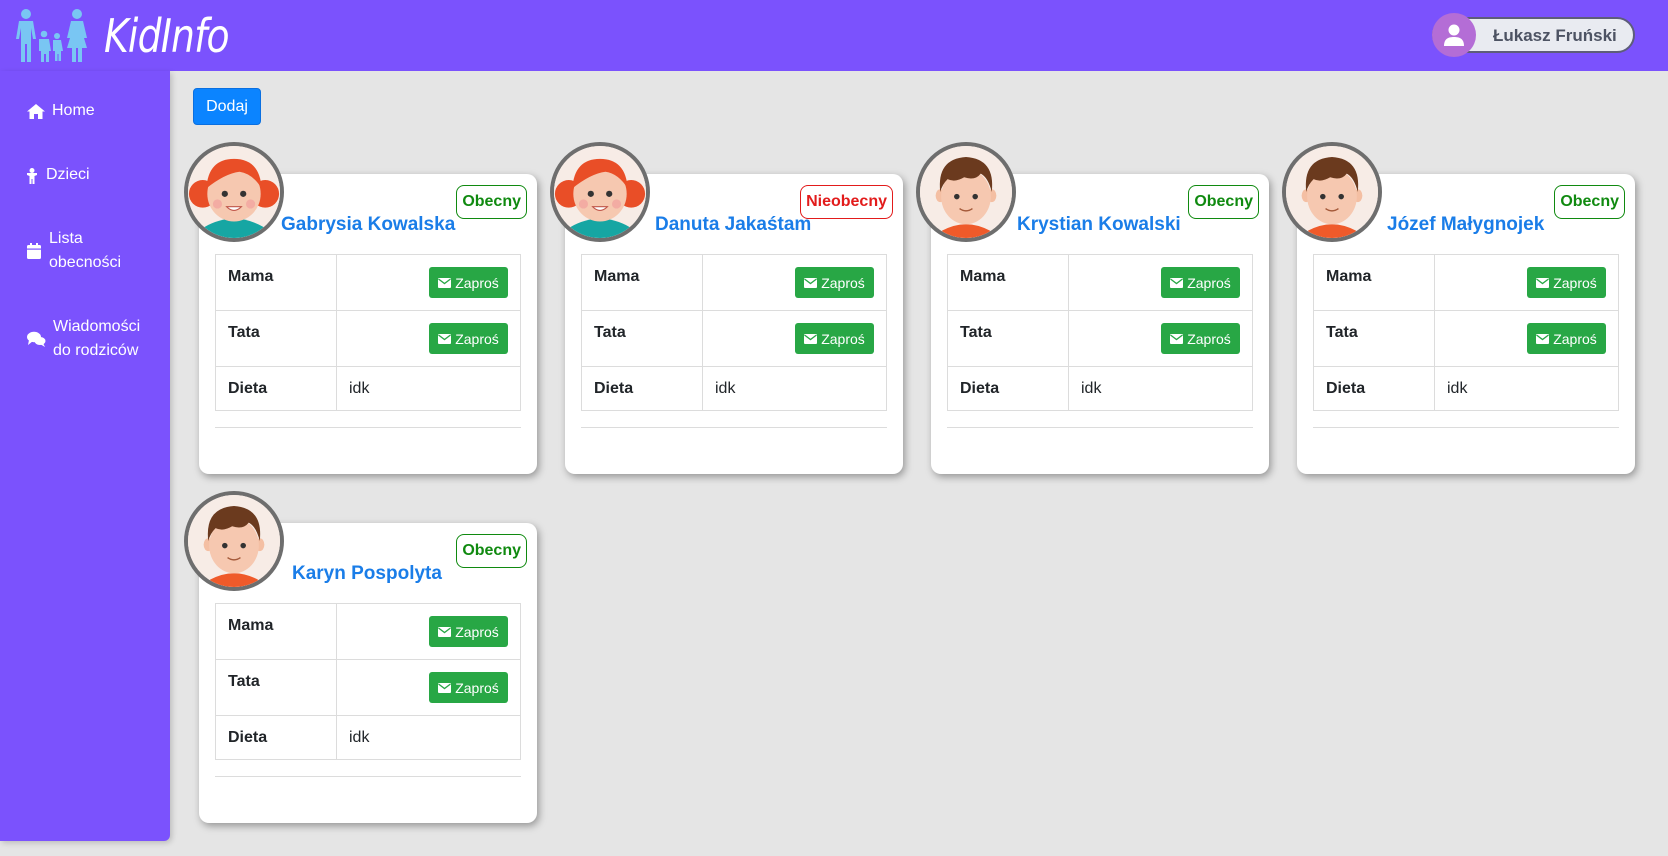 The width and height of the screenshot is (1668, 856). Describe the element at coordinates (51, 35) in the screenshot. I see `family-icon` at that location.